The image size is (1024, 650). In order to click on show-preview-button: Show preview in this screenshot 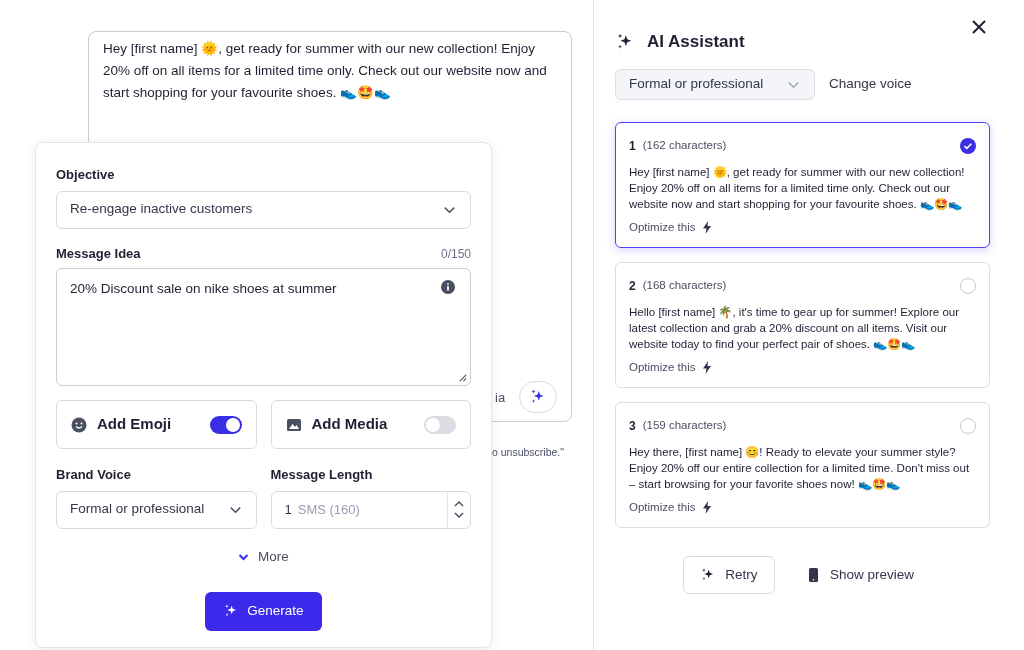, I will do `click(861, 575)`.